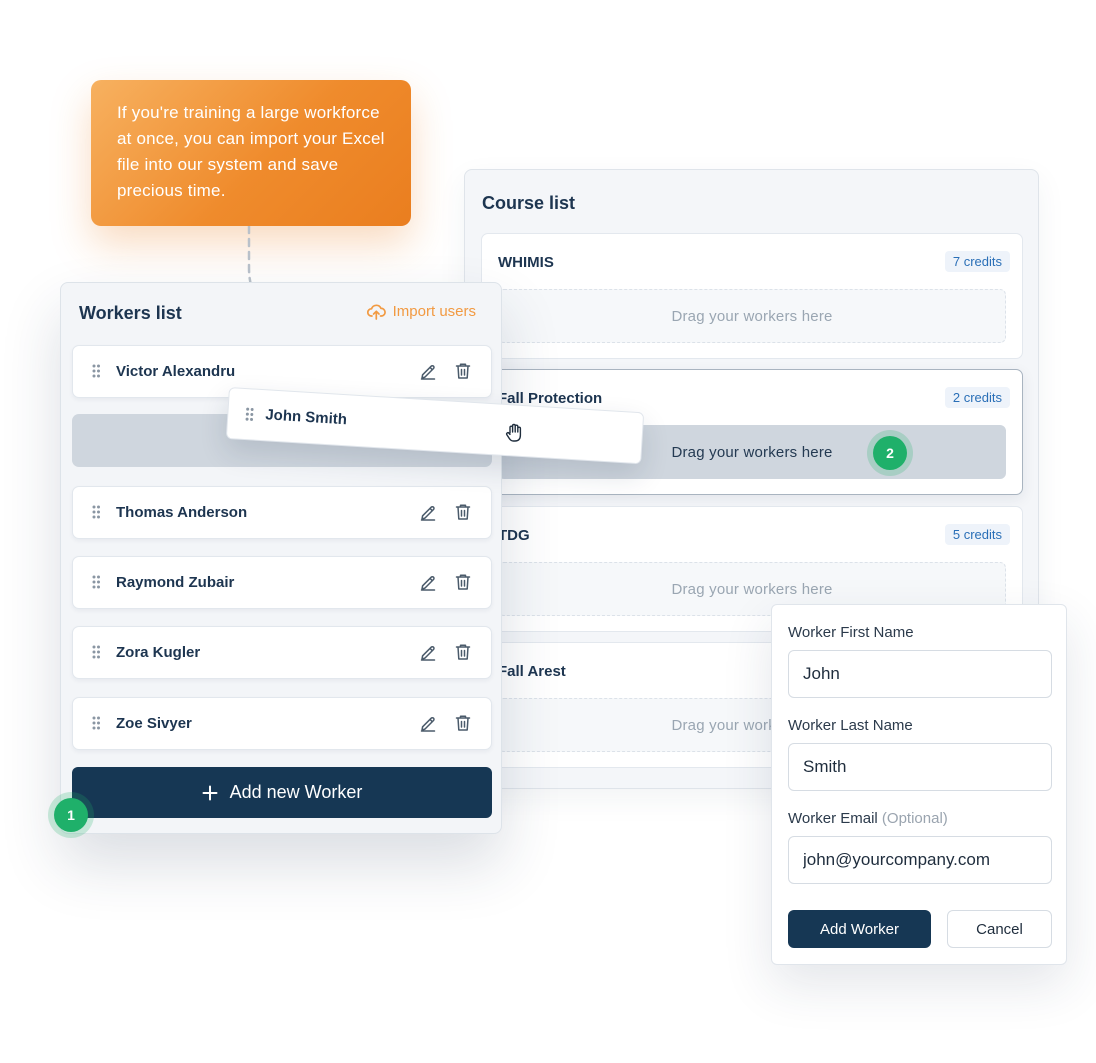 The height and width of the screenshot is (1063, 1096). Describe the element at coordinates (282, 512) in the screenshot. I see `worker-row: Thomas Anderson` at that location.